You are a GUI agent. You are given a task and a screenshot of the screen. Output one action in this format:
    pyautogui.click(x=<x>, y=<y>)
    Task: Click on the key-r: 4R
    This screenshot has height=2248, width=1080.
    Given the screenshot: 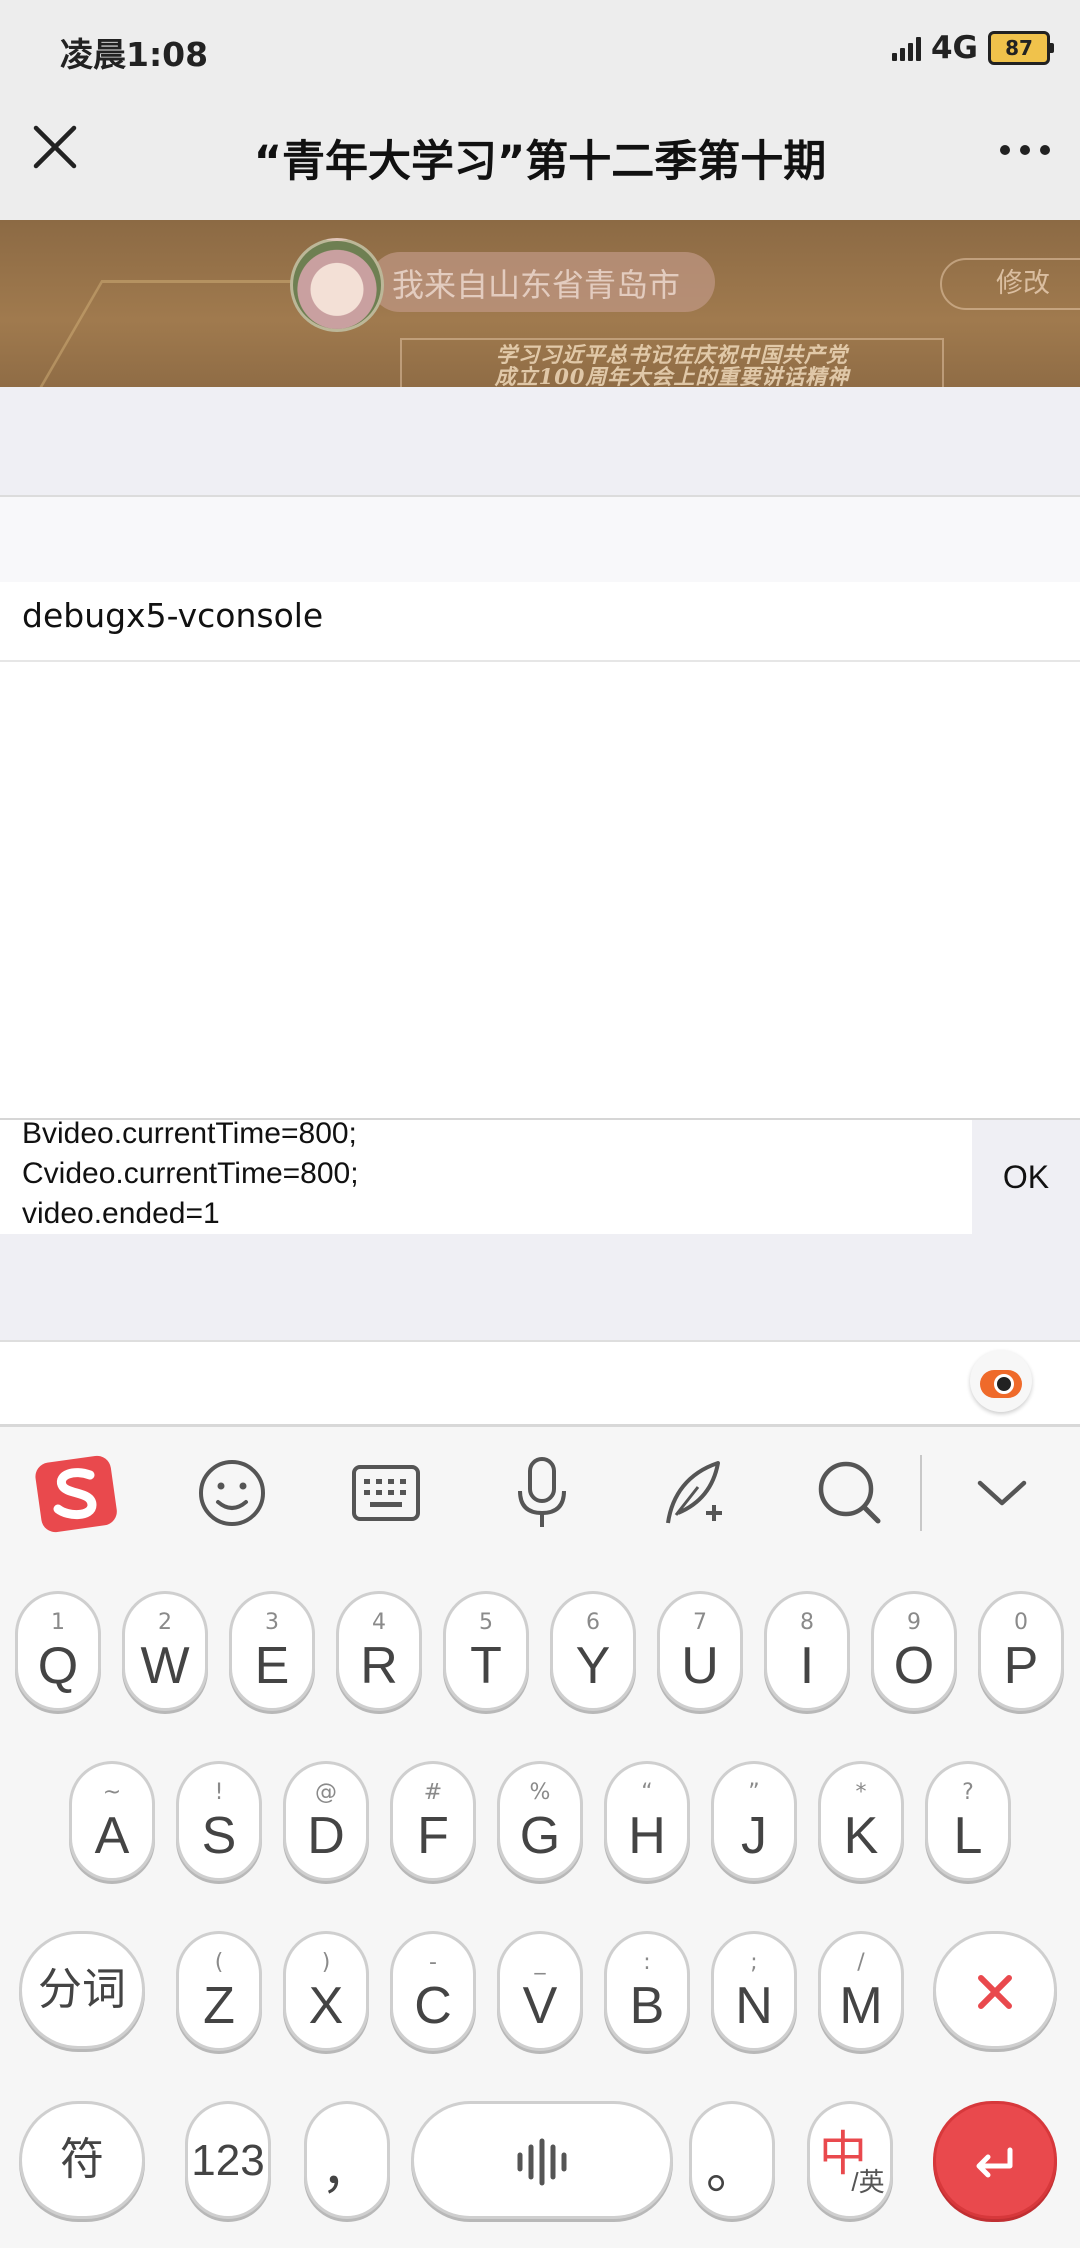 What is the action you would take?
    pyautogui.click(x=379, y=1651)
    